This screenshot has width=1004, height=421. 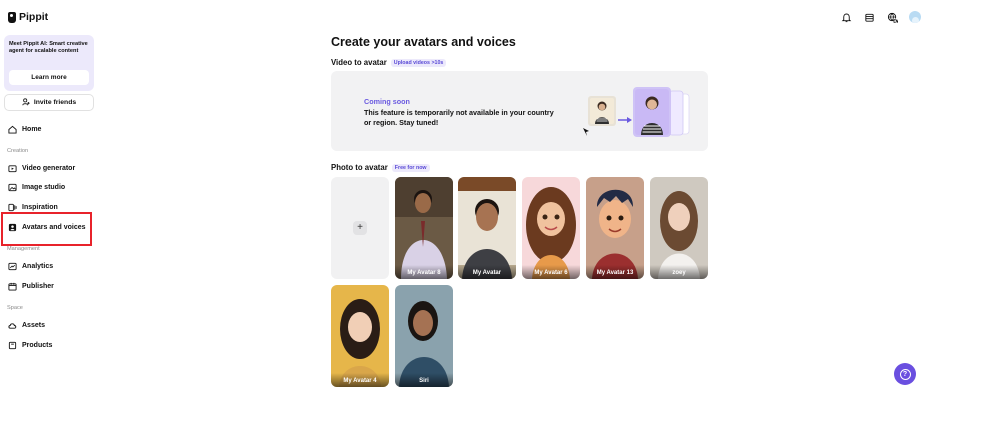 I want to click on avatar-name: Siri, so click(x=424, y=380).